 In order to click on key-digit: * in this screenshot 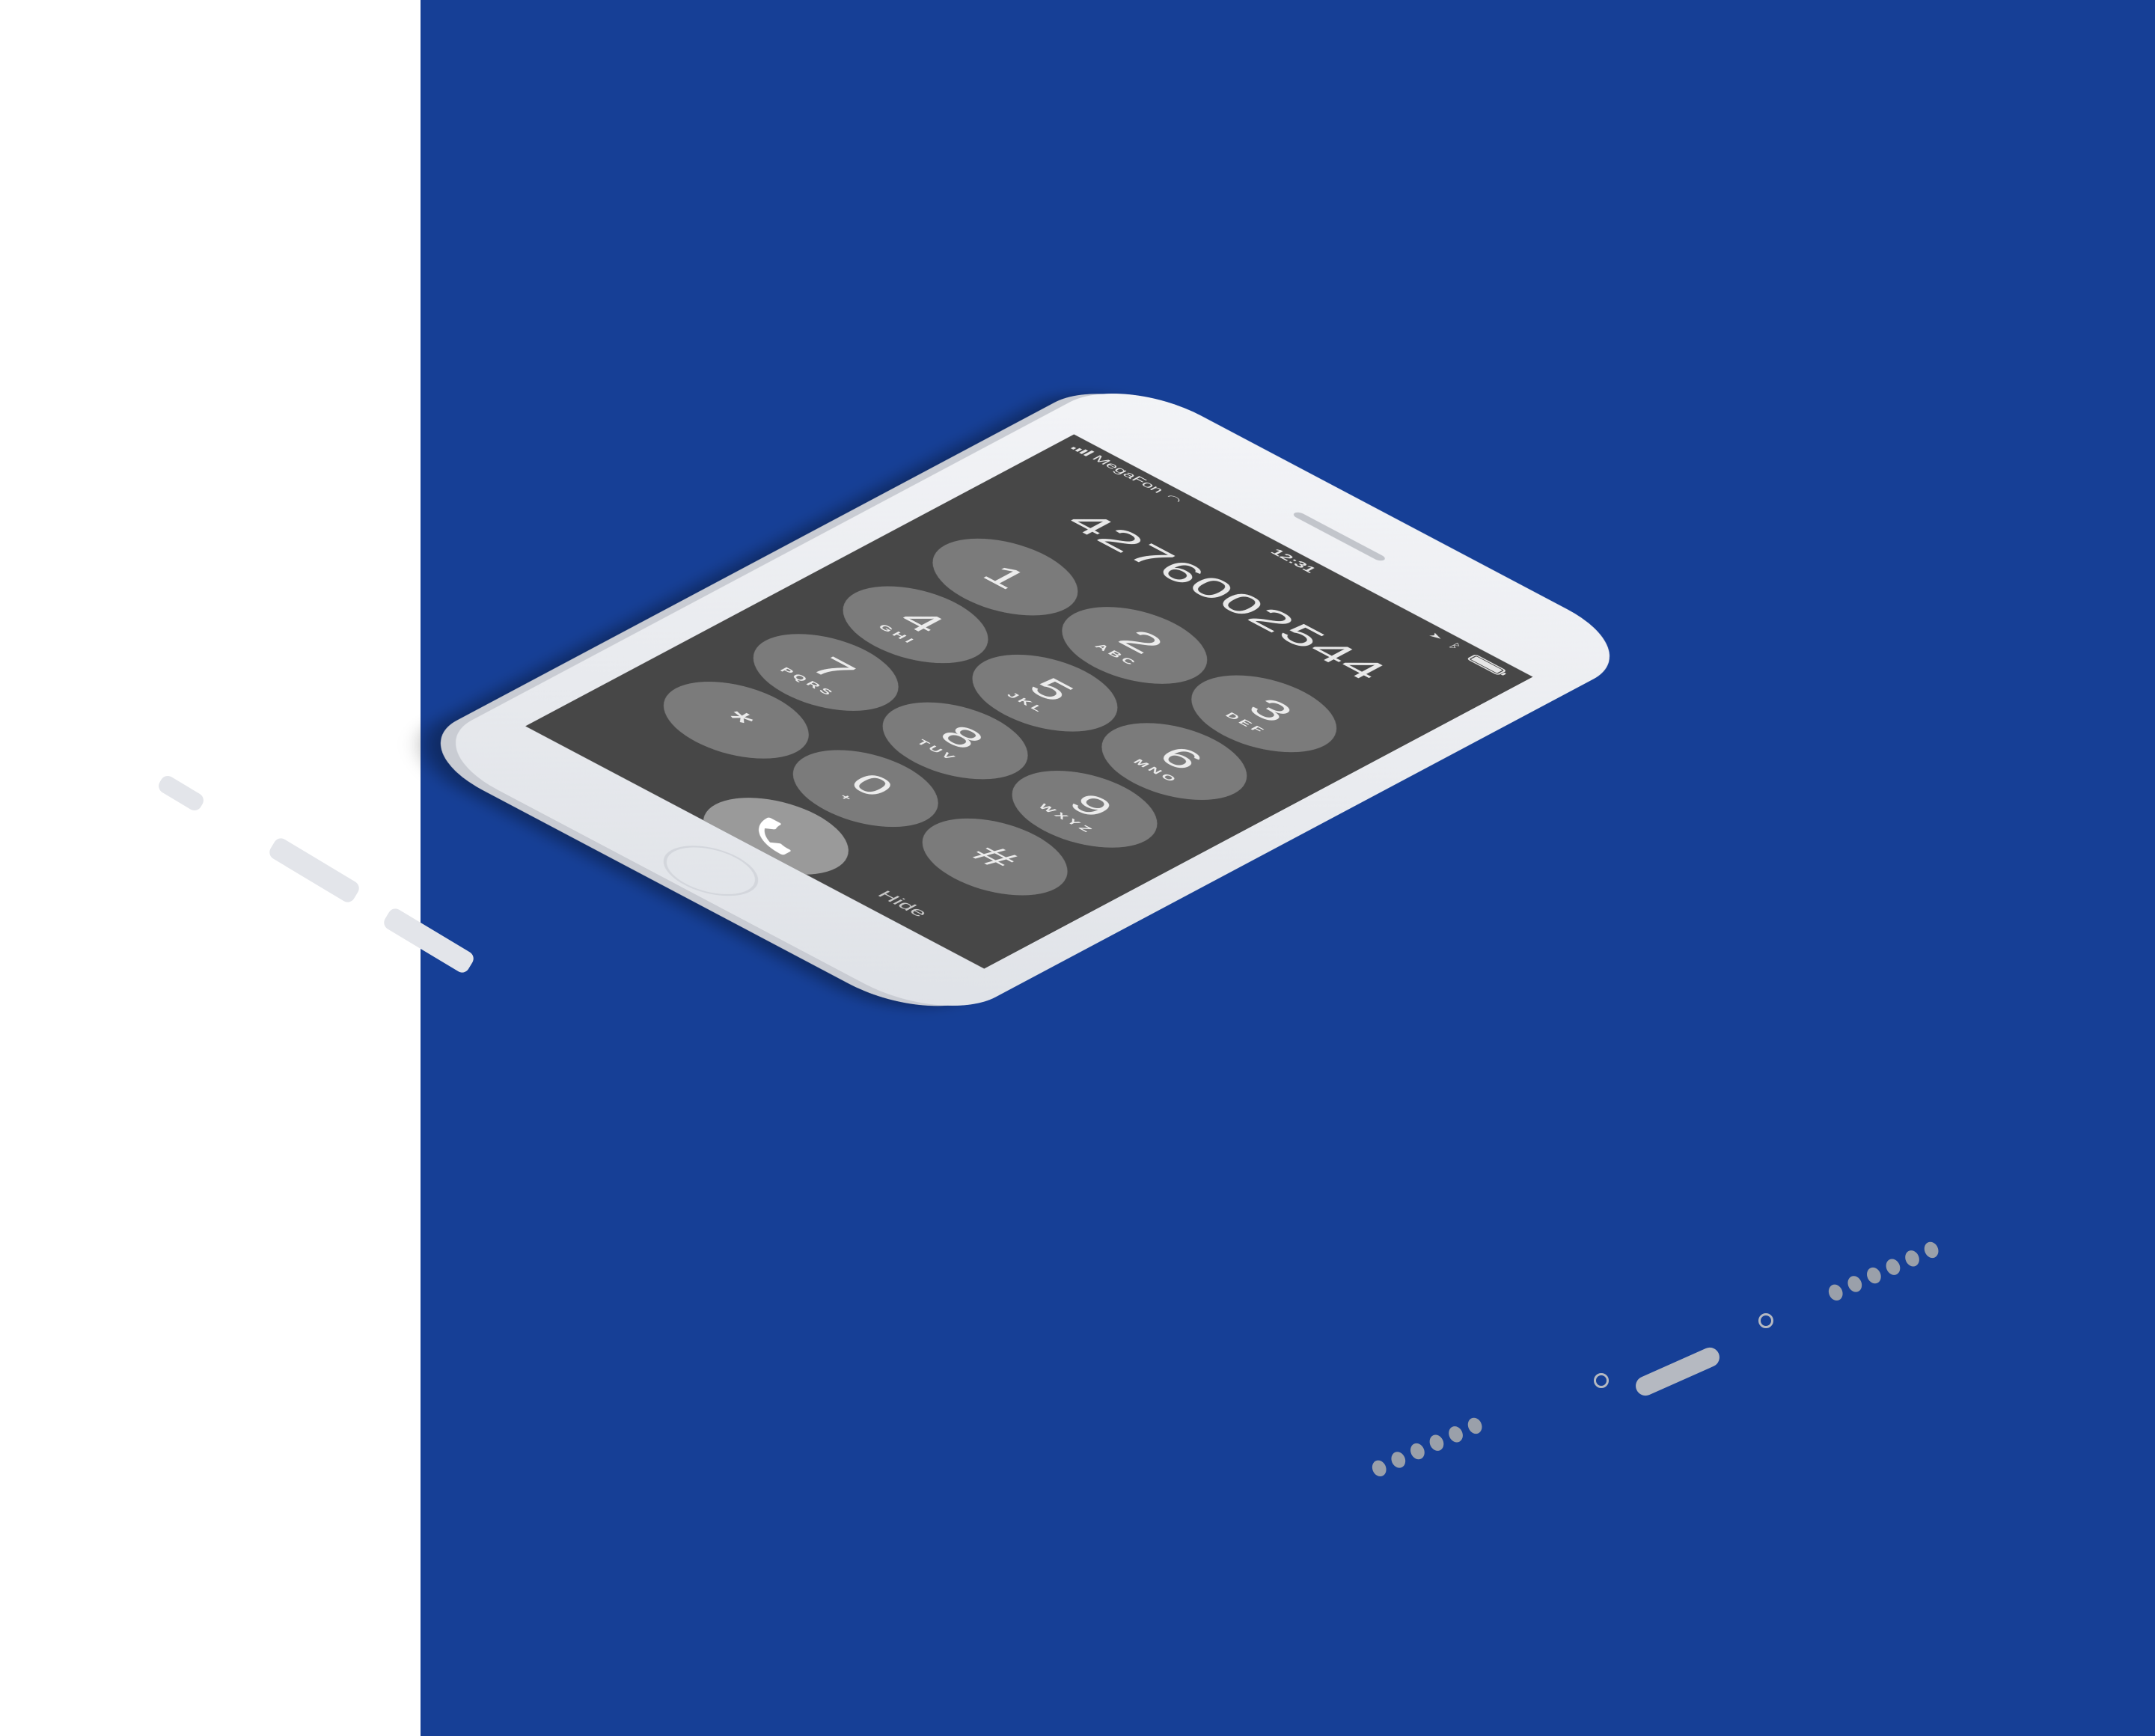, I will do `click(736, 720)`.